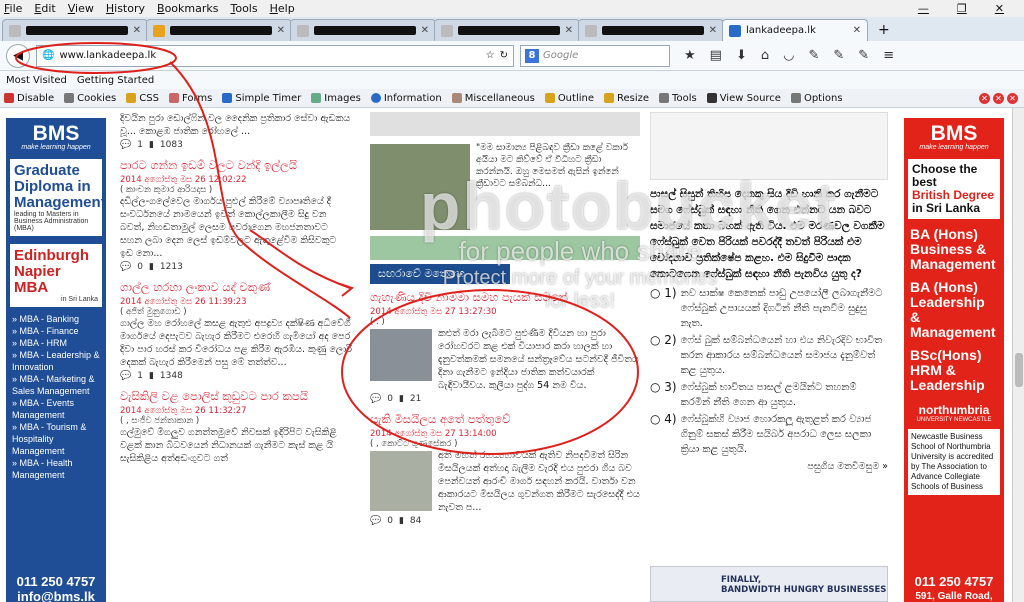 The height and width of the screenshot is (602, 1024). I want to click on article-image-top, so click(505, 124).